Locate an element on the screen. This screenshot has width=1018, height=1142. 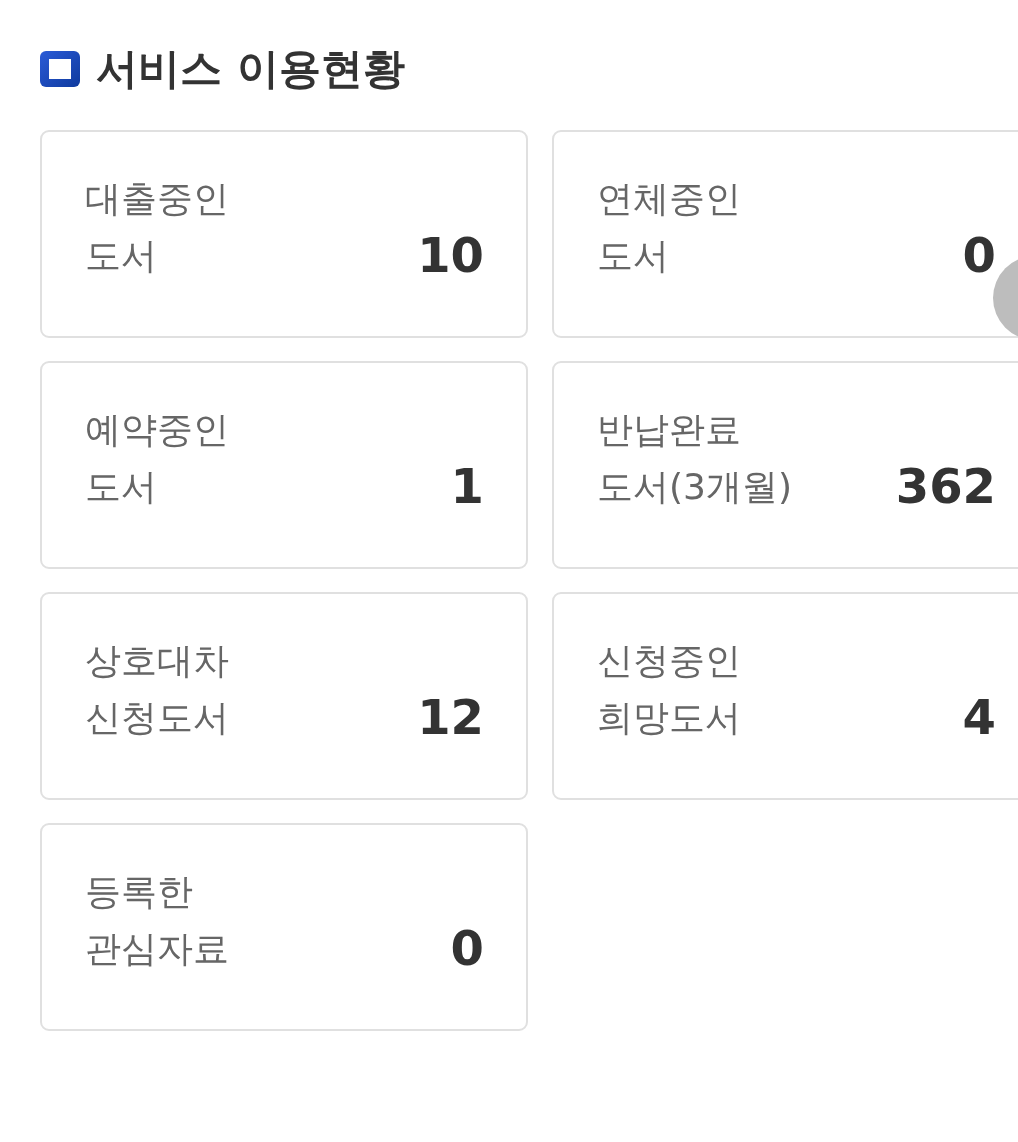
section-title: 서비스 이용현황 is located at coordinates (250, 69).